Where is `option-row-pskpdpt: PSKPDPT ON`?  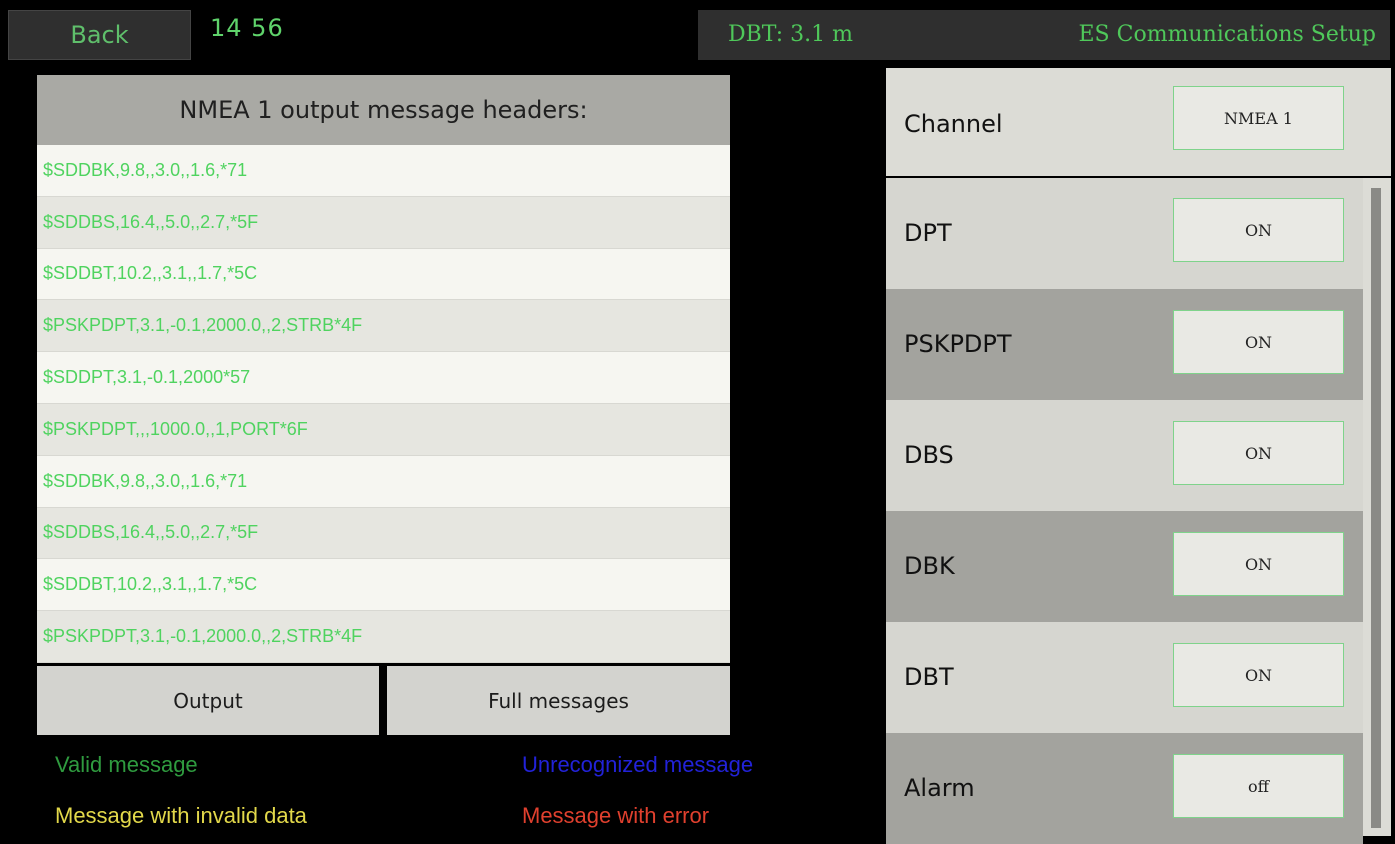 option-row-pskpdpt: PSKPDPT ON is located at coordinates (1124, 344).